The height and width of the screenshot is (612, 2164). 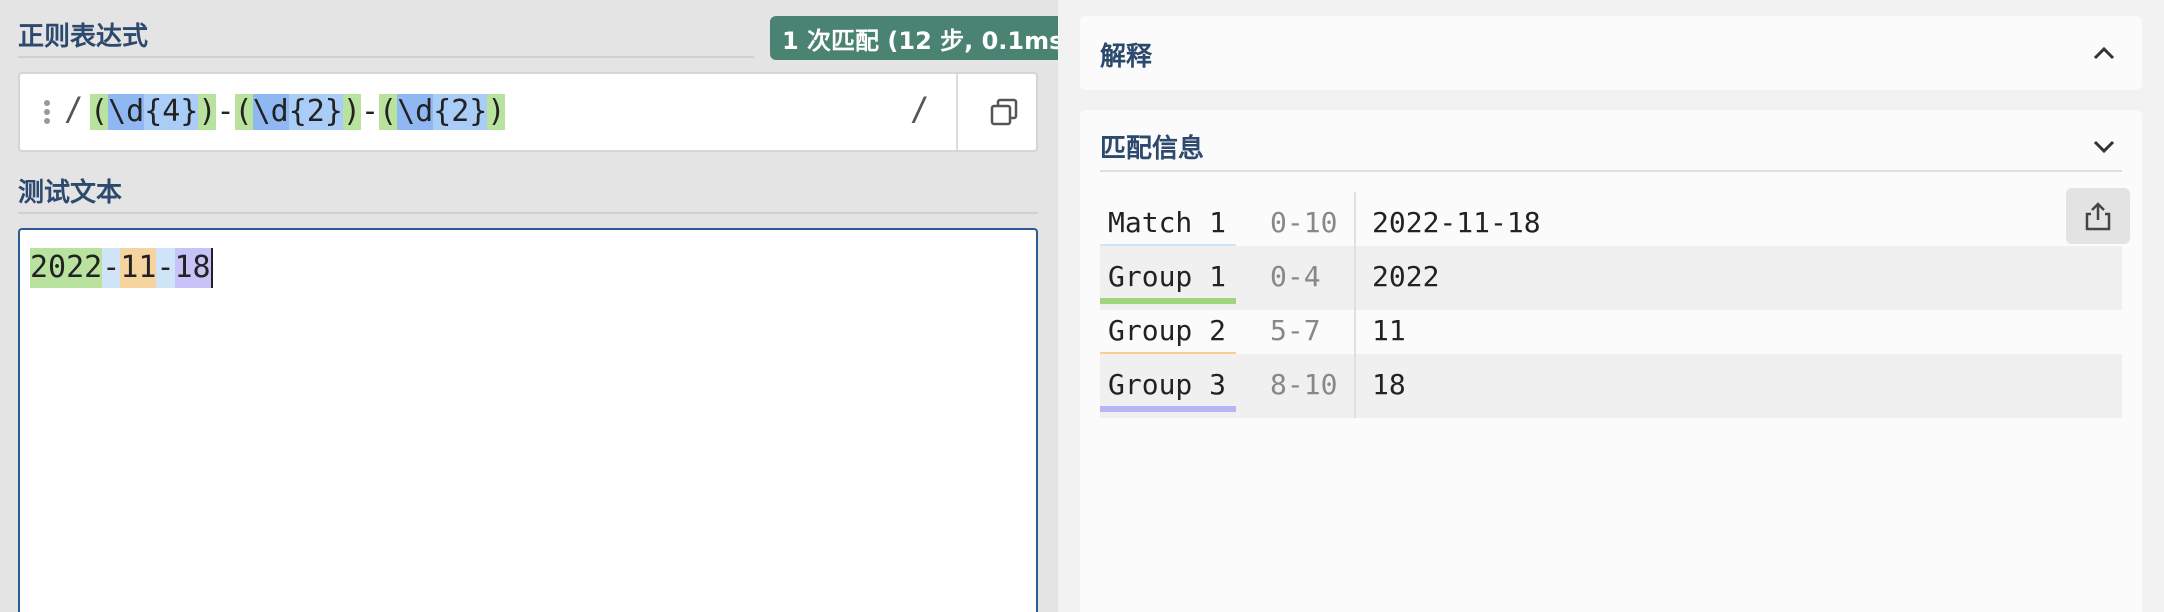 I want to click on match-info-value: 2022, so click(x=1406, y=276).